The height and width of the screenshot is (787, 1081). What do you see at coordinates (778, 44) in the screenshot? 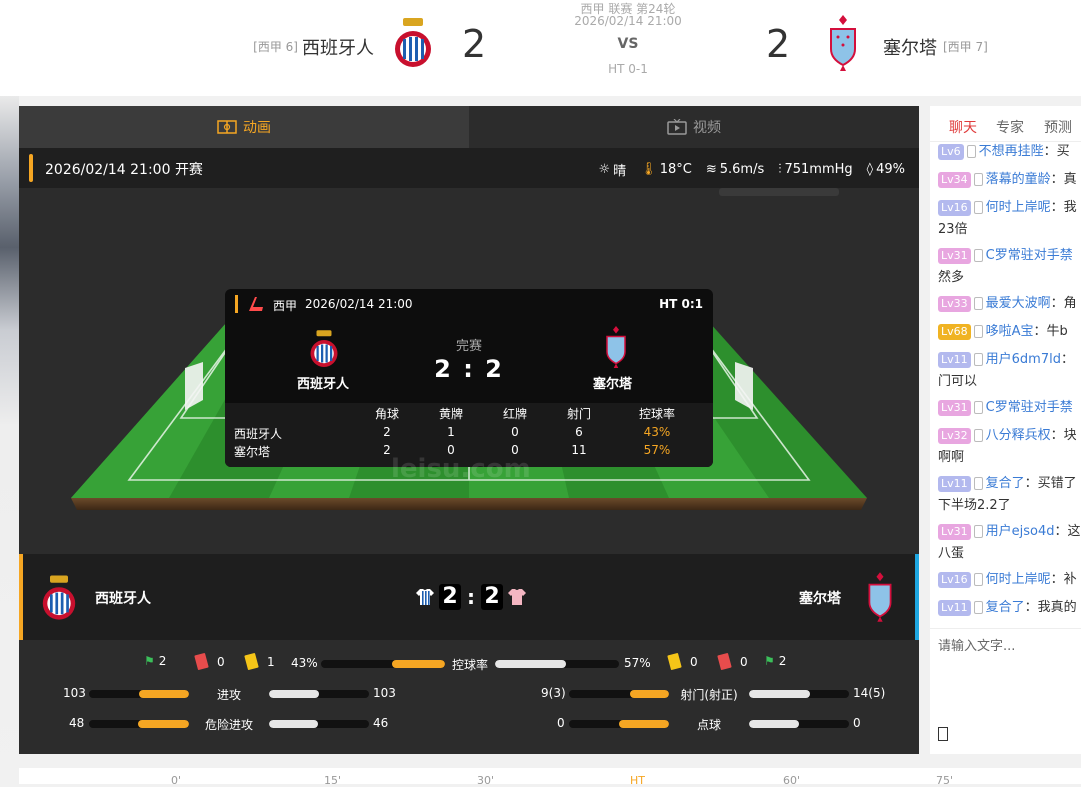
I see `away-score: 2` at bounding box center [778, 44].